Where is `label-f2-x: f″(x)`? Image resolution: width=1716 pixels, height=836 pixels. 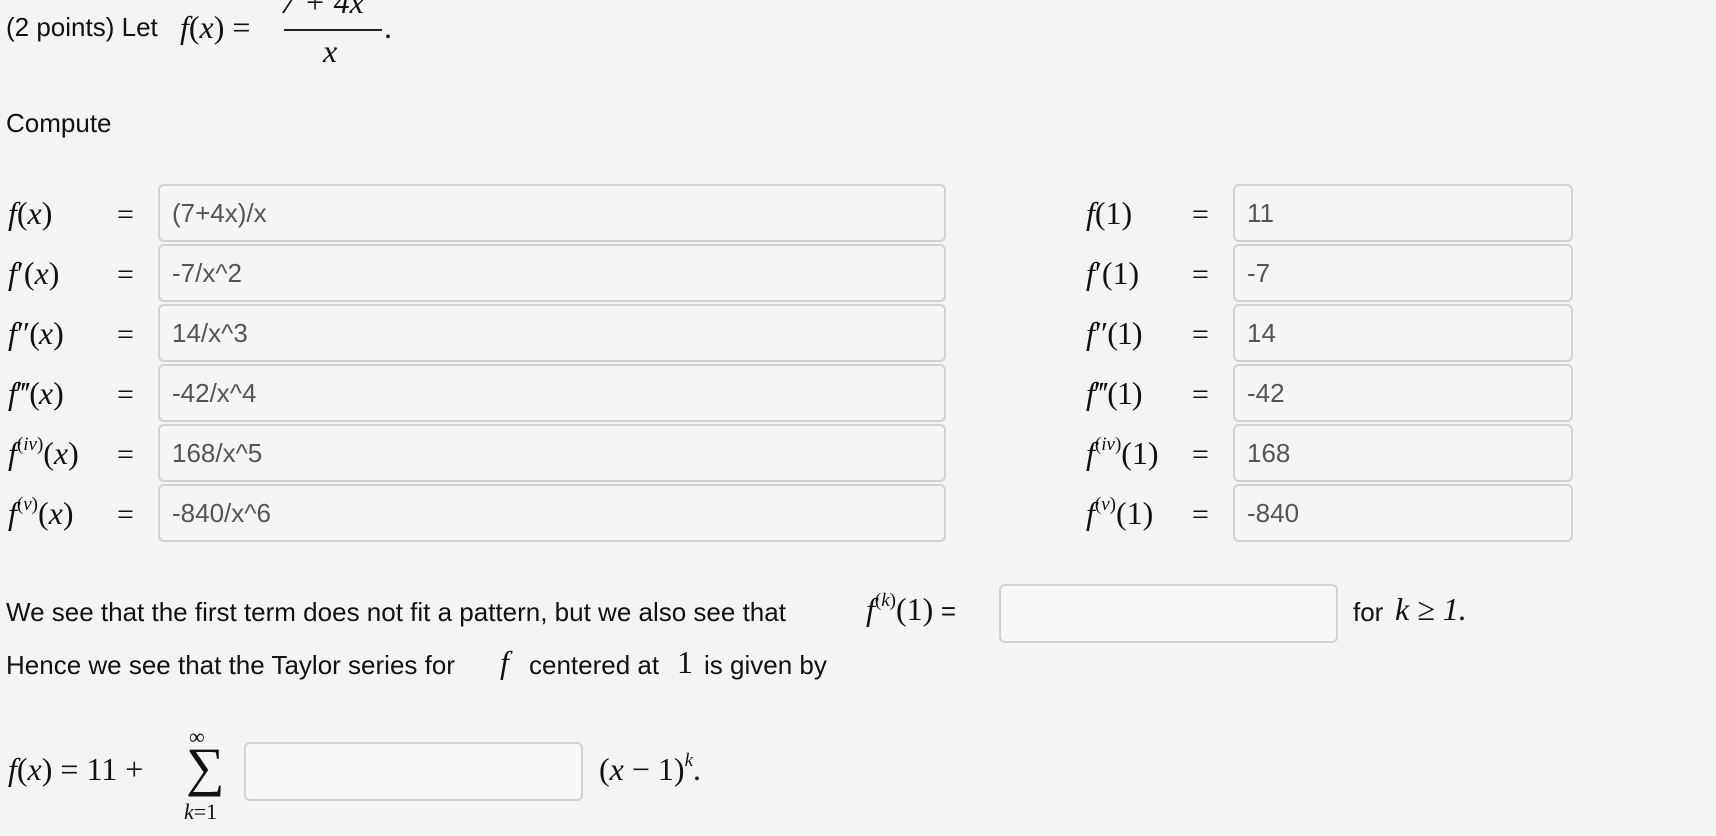
label-f2-x: f″(x) is located at coordinates (36, 333).